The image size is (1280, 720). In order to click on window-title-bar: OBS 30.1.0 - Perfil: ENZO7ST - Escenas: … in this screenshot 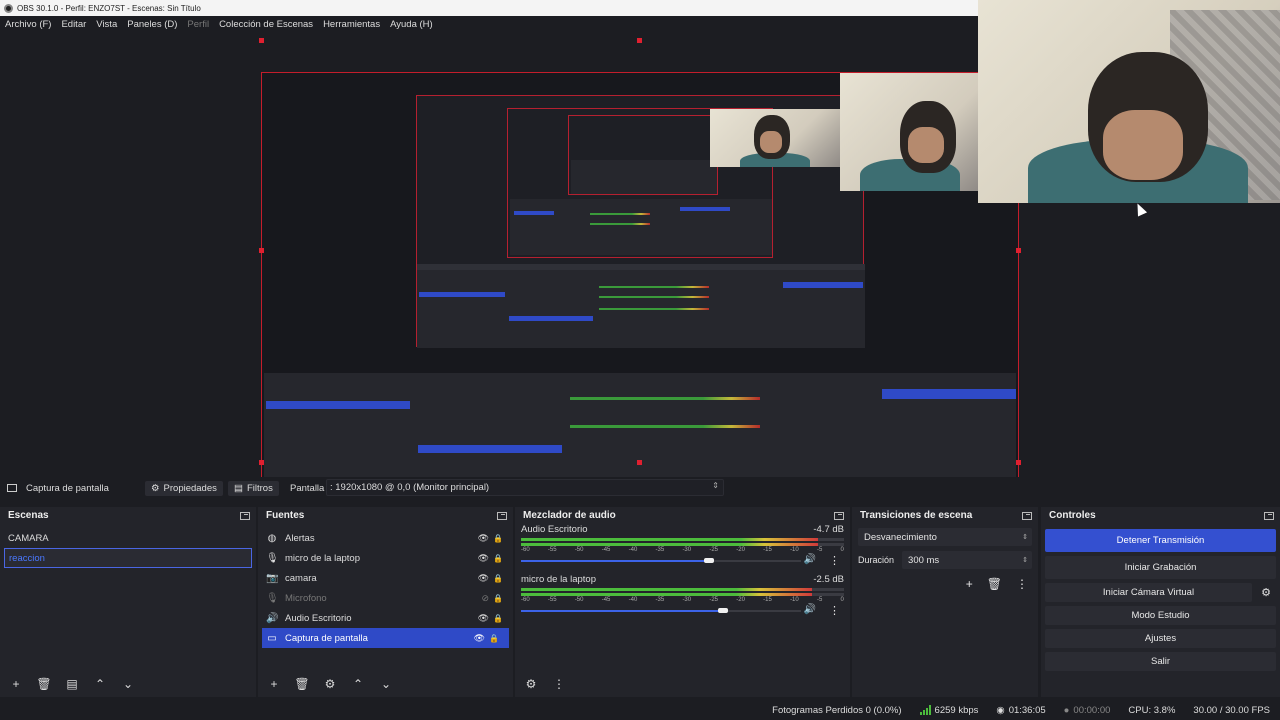, I will do `click(489, 8)`.